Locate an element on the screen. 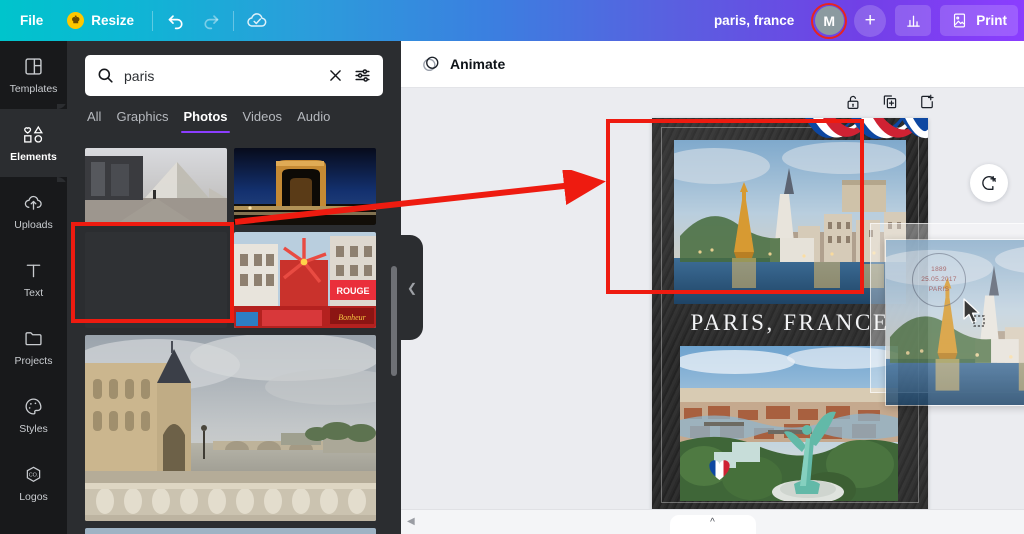 This screenshot has width=1024, height=534. bottom-photo-frame is located at coordinates (789, 423).